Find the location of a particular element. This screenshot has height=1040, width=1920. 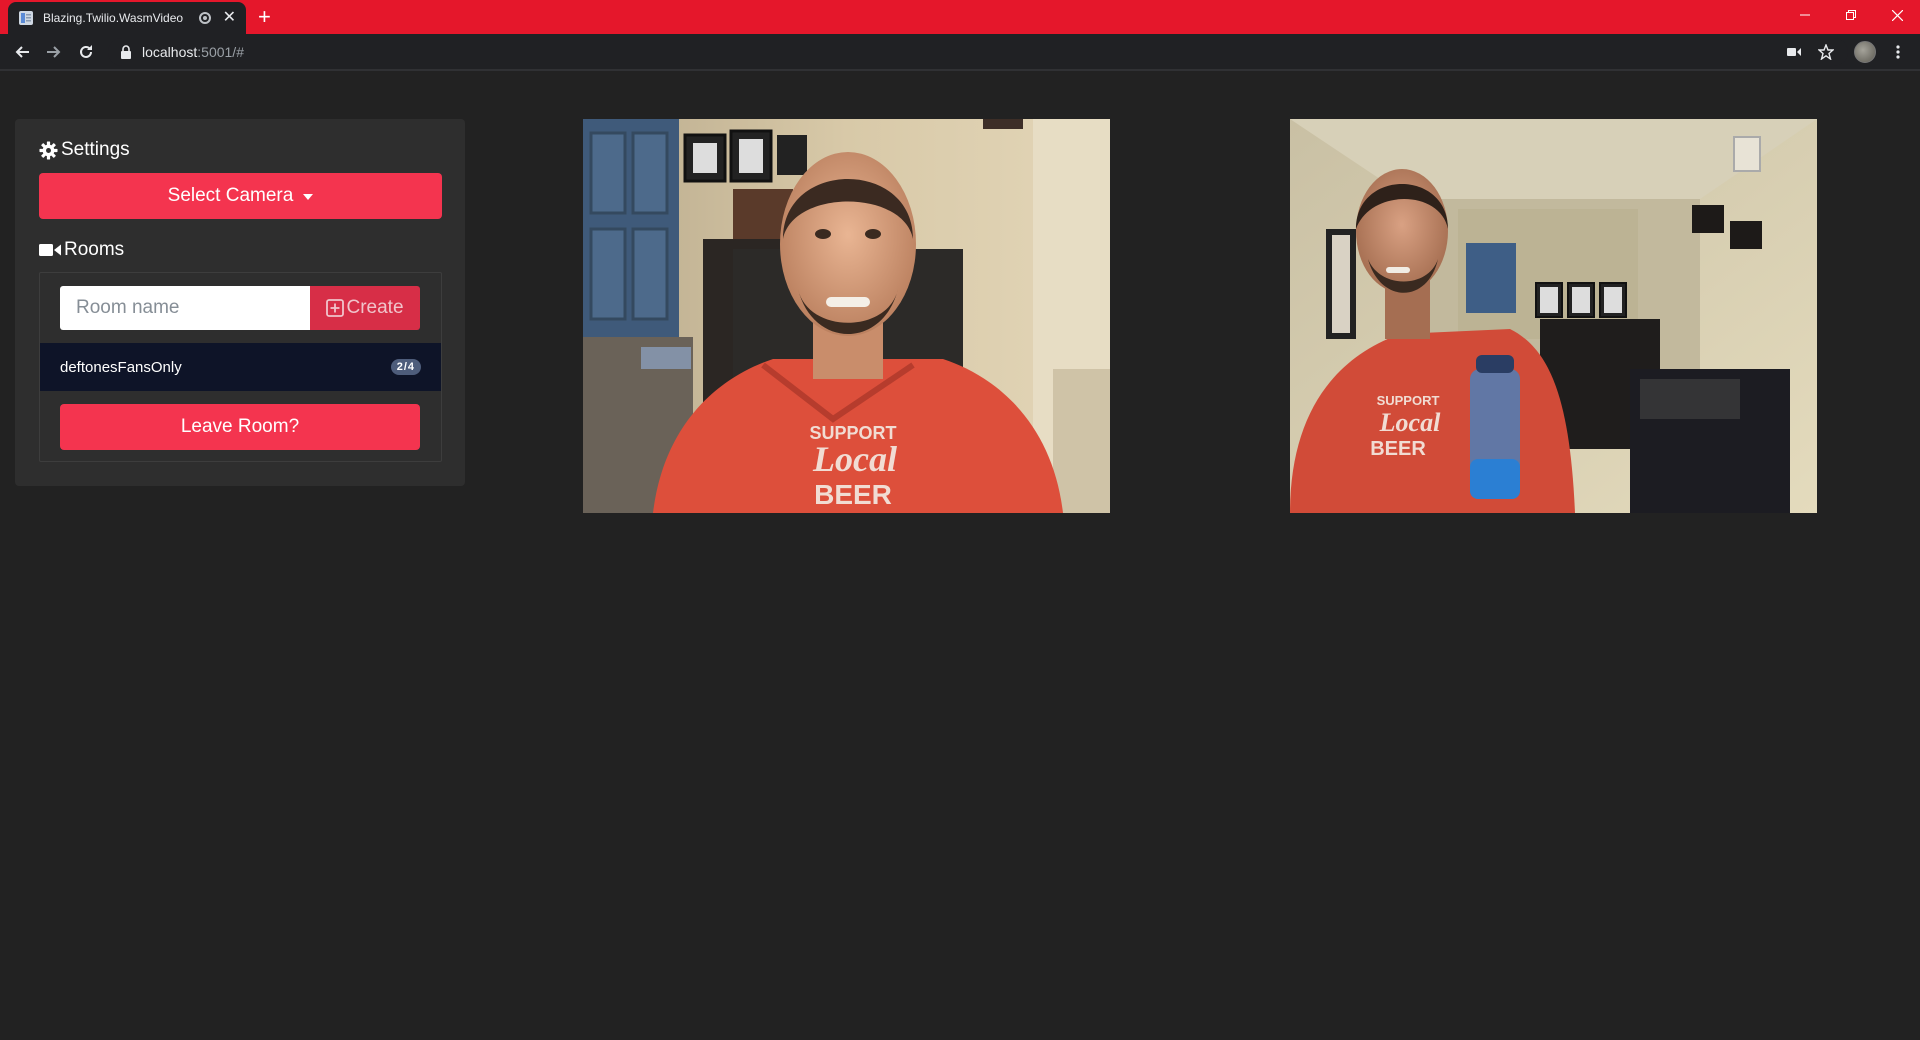

restore-icon is located at coordinates (1851, 15).